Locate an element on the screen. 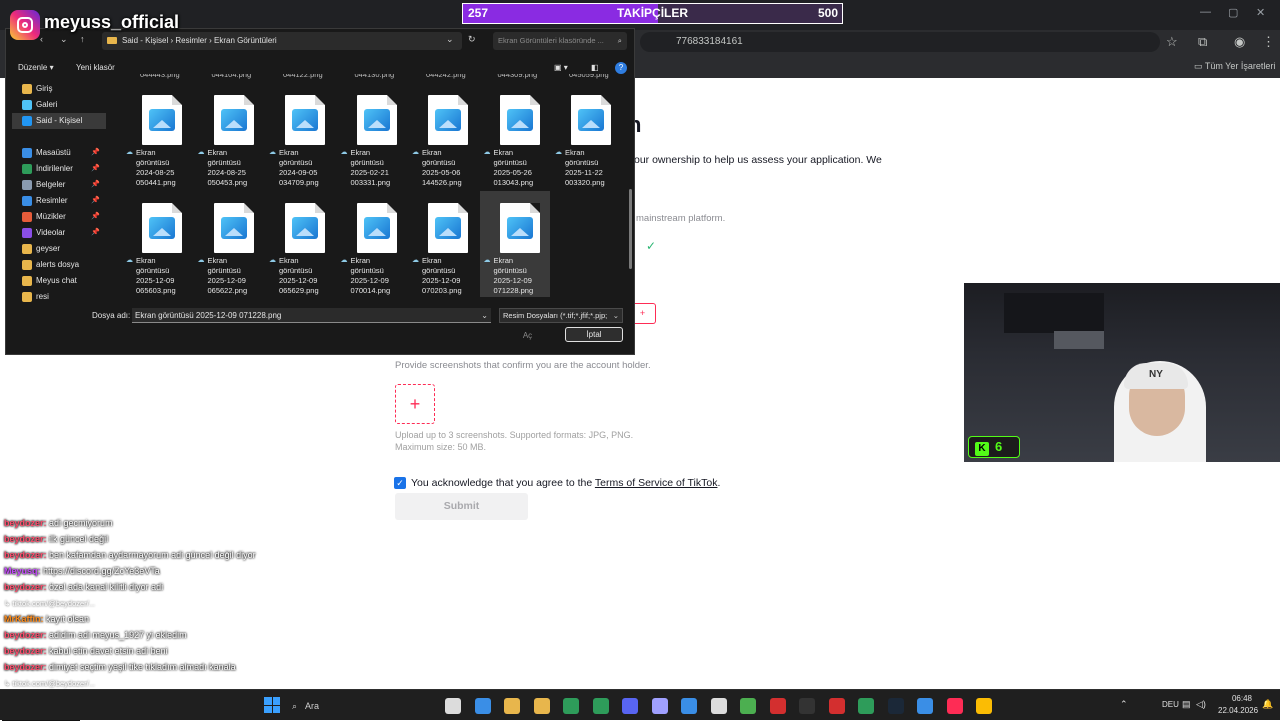 This screenshot has height=721, width=1280. extensions-icon: ⧉ is located at coordinates (1202, 42).